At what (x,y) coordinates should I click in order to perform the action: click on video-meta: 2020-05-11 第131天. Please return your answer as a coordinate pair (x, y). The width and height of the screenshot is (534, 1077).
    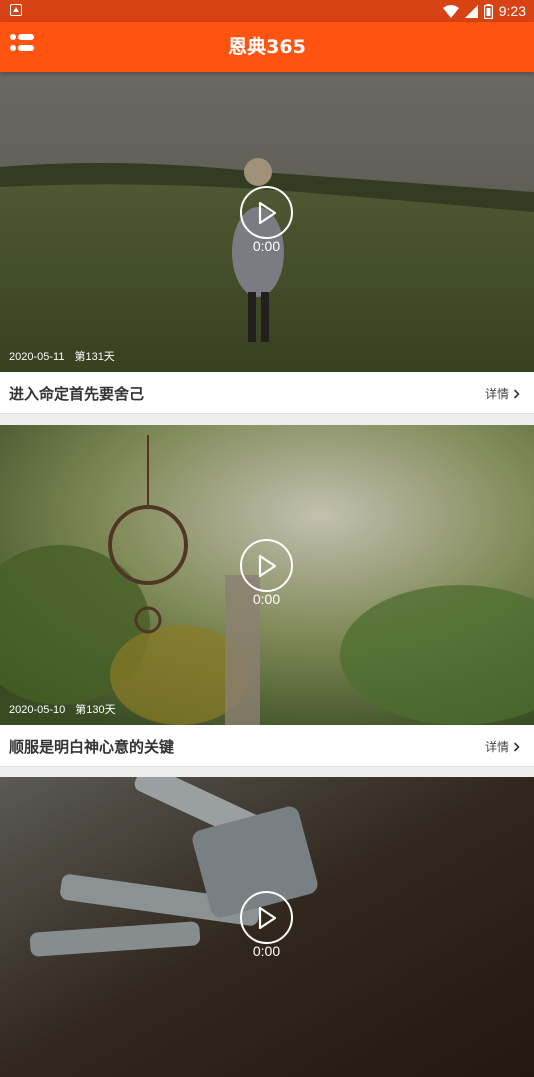
    Looking at the image, I should click on (62, 356).